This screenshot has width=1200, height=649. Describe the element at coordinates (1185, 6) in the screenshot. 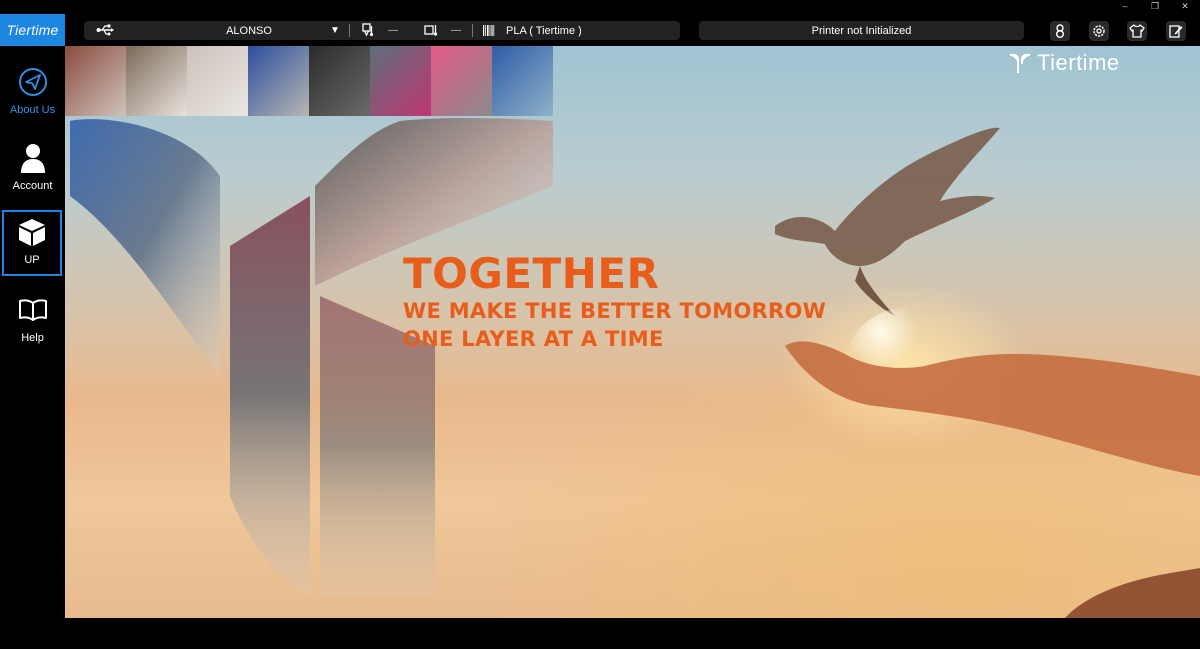

I see `close-button: ✕` at that location.